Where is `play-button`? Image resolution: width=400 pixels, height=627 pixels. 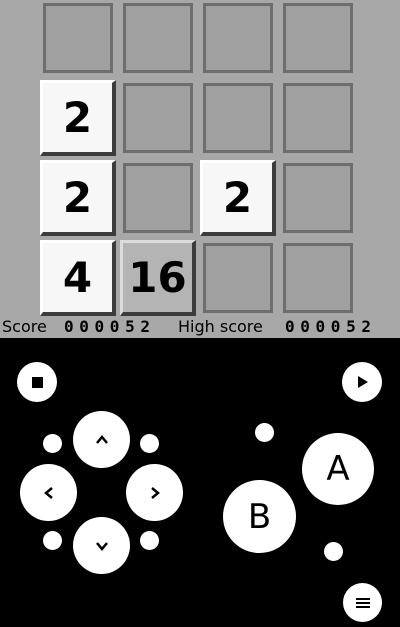 play-button is located at coordinates (362, 382).